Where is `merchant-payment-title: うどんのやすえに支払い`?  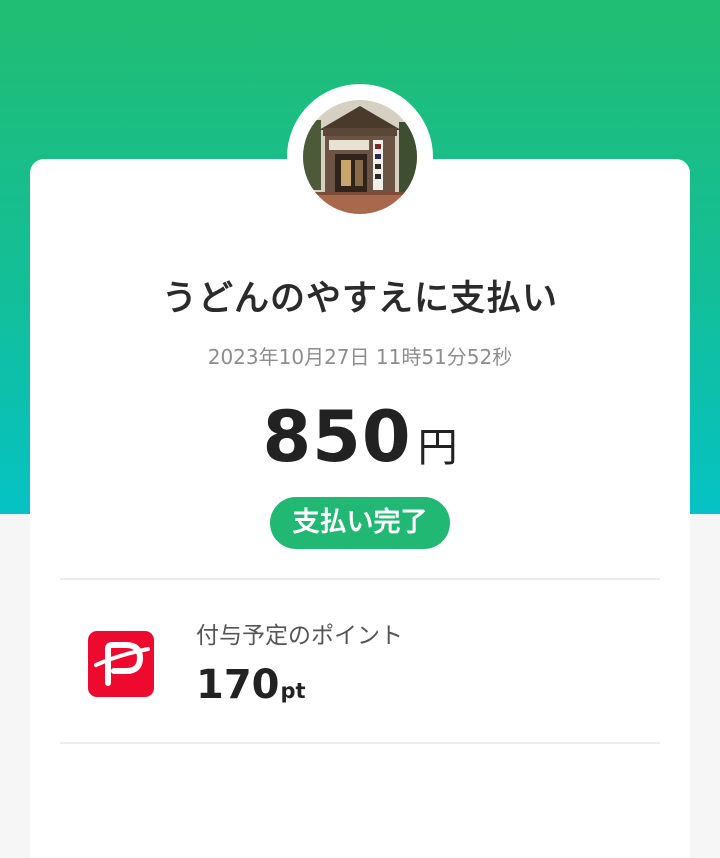 merchant-payment-title: うどんのやすえに支払い is located at coordinates (359, 299).